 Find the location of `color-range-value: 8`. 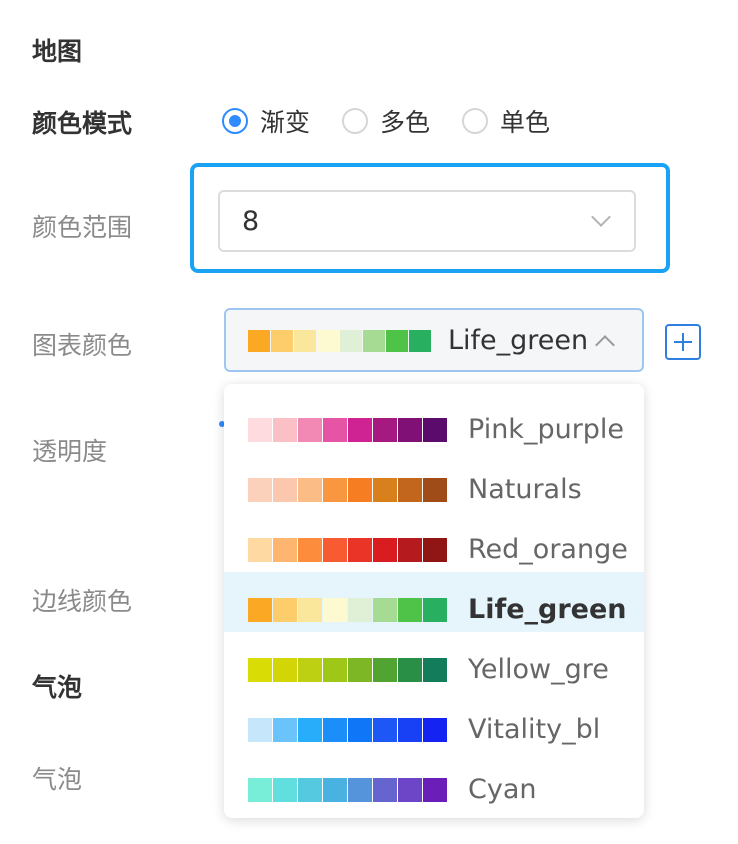

color-range-value: 8 is located at coordinates (251, 221).